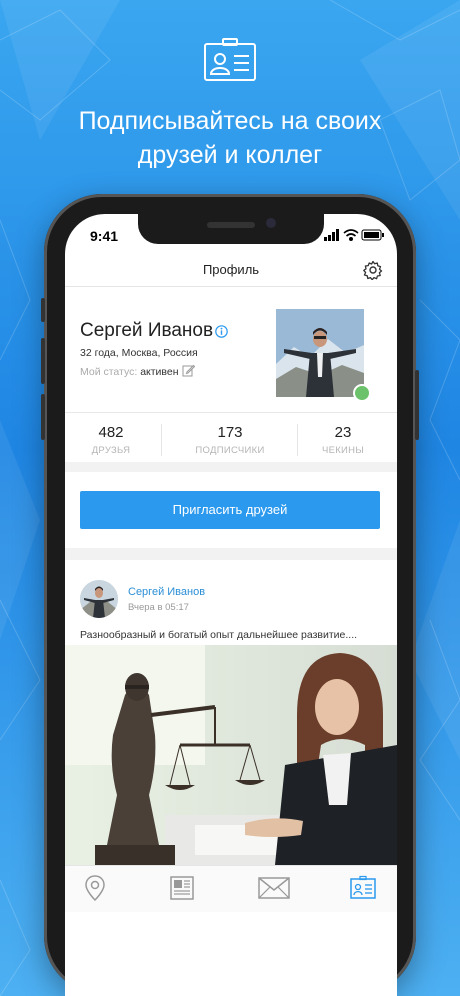 The image size is (460, 996). Describe the element at coordinates (231, 229) in the screenshot. I see `phone-notch` at that location.